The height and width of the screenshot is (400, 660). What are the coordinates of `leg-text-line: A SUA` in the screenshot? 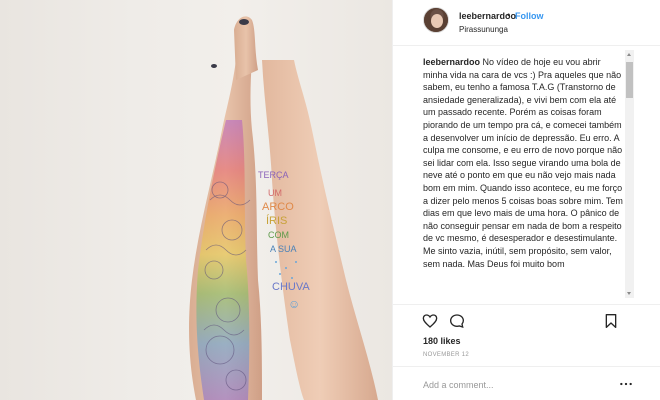 It's located at (283, 249).